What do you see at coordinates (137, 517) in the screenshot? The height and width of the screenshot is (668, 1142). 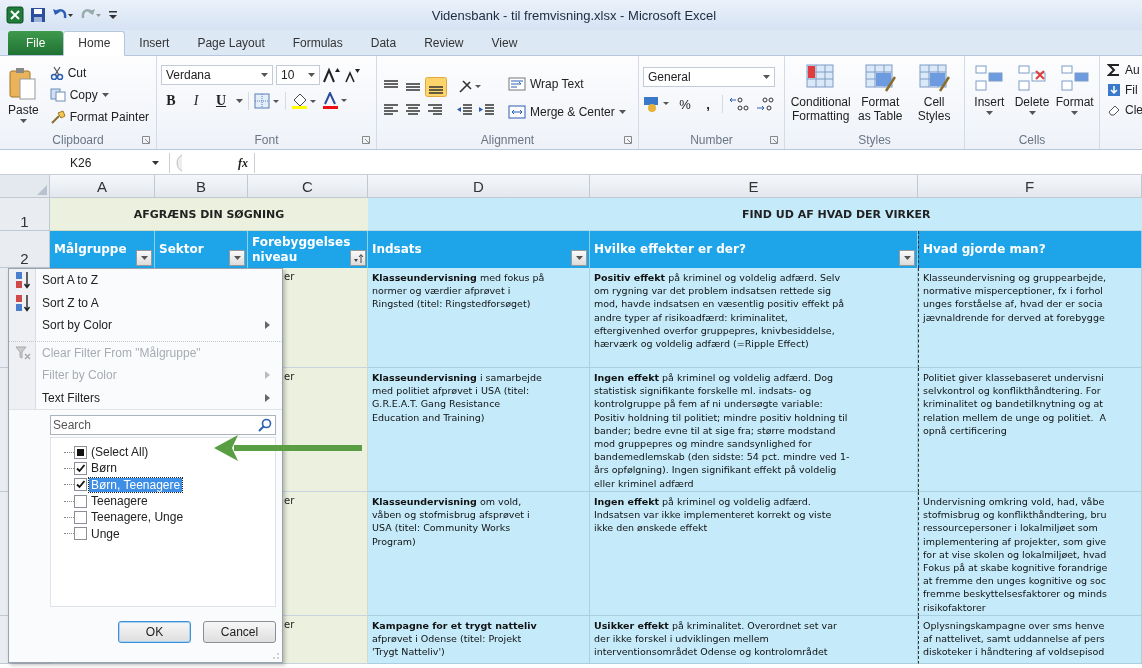 I see `list-item: Teenagere, Unge` at bounding box center [137, 517].